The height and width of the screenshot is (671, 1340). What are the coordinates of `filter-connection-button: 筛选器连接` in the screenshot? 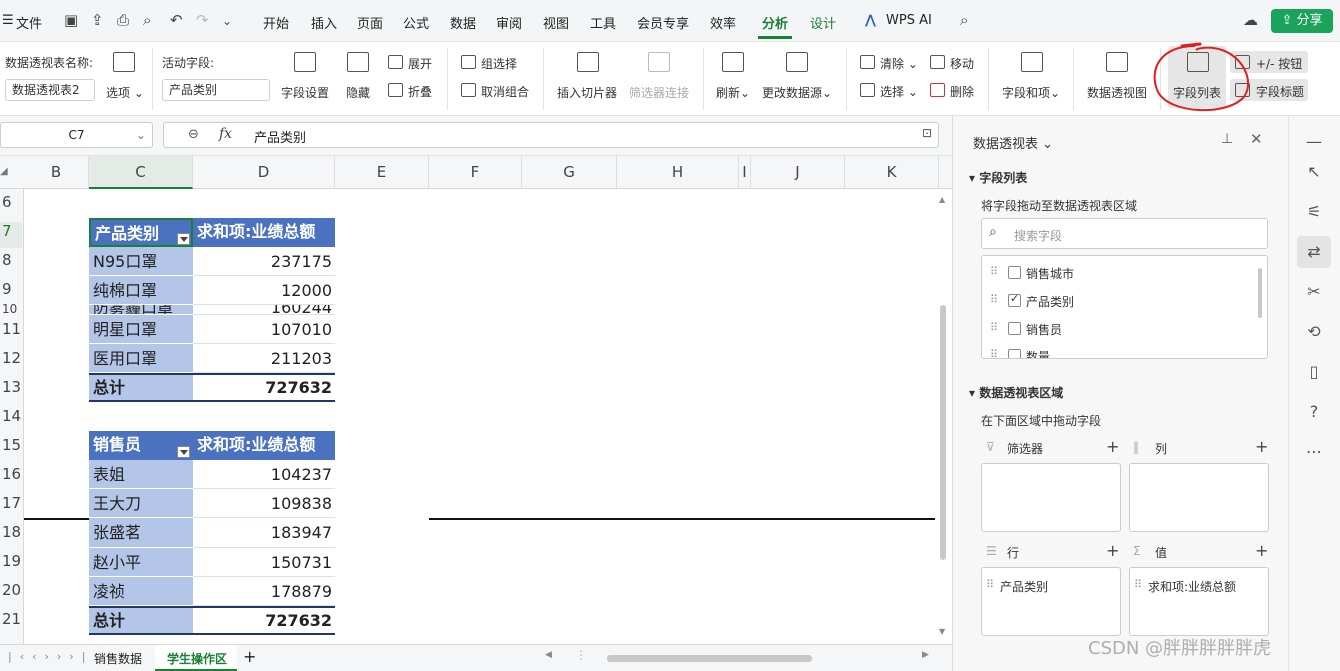 It's located at (659, 92).